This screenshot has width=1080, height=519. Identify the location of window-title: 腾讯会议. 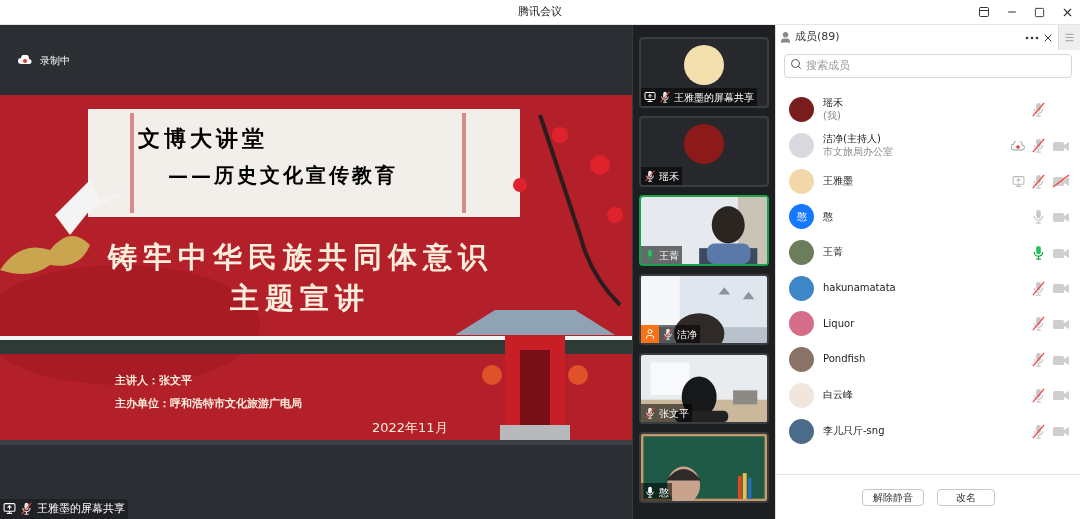
(540, 11).